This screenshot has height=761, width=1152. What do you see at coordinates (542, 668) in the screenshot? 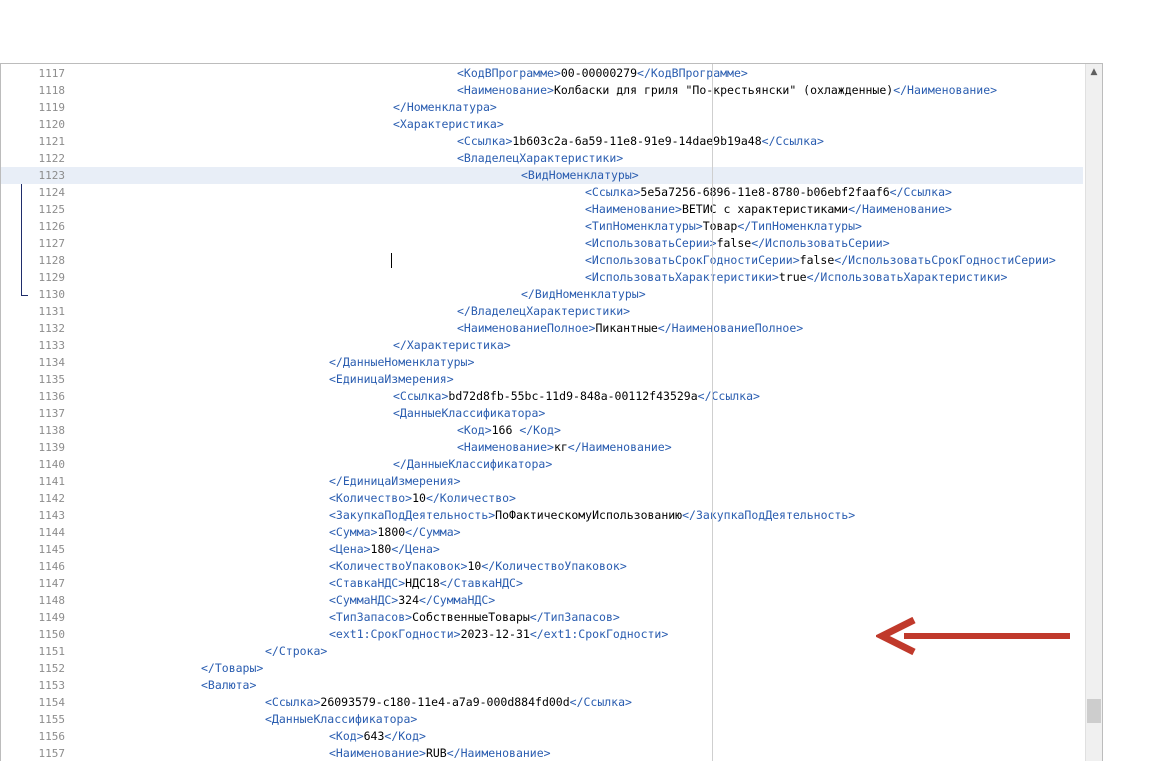
I see `code-line: 1152 </Товары>` at bounding box center [542, 668].